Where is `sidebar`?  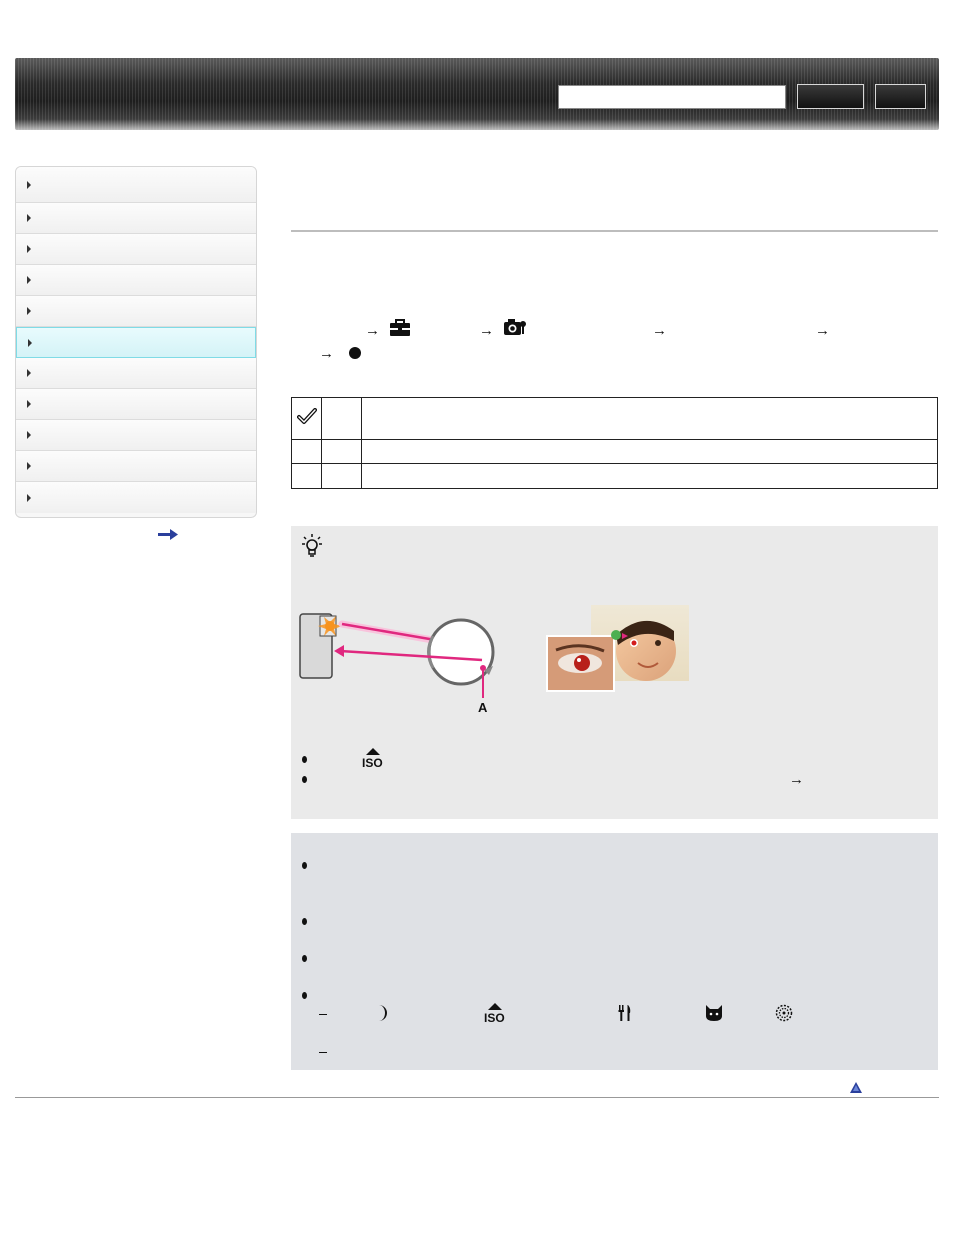
sidebar is located at coordinates (136, 342).